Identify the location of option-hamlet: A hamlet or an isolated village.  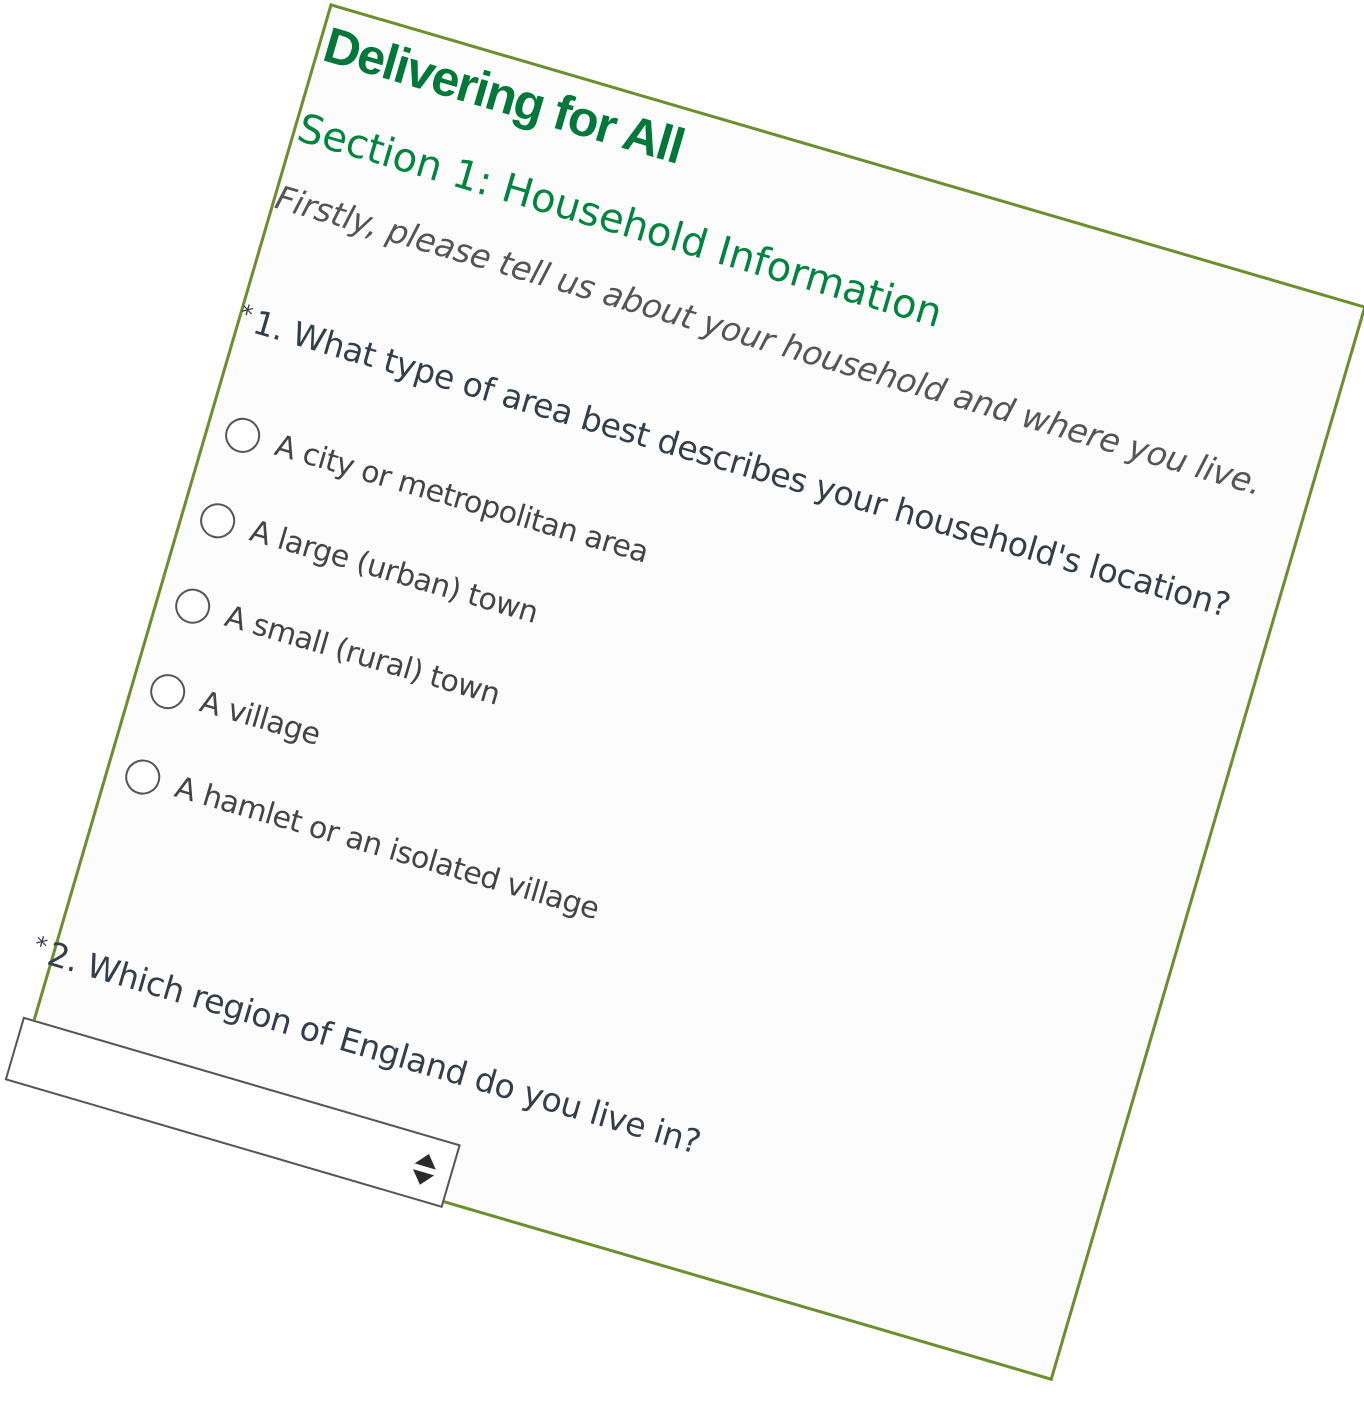
(362, 841).